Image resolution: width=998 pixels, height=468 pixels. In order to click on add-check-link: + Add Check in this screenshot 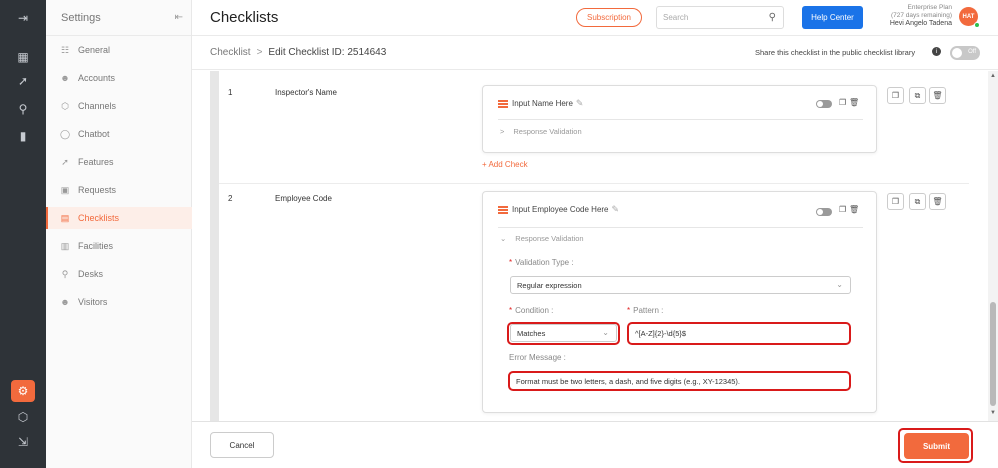, I will do `click(505, 164)`.